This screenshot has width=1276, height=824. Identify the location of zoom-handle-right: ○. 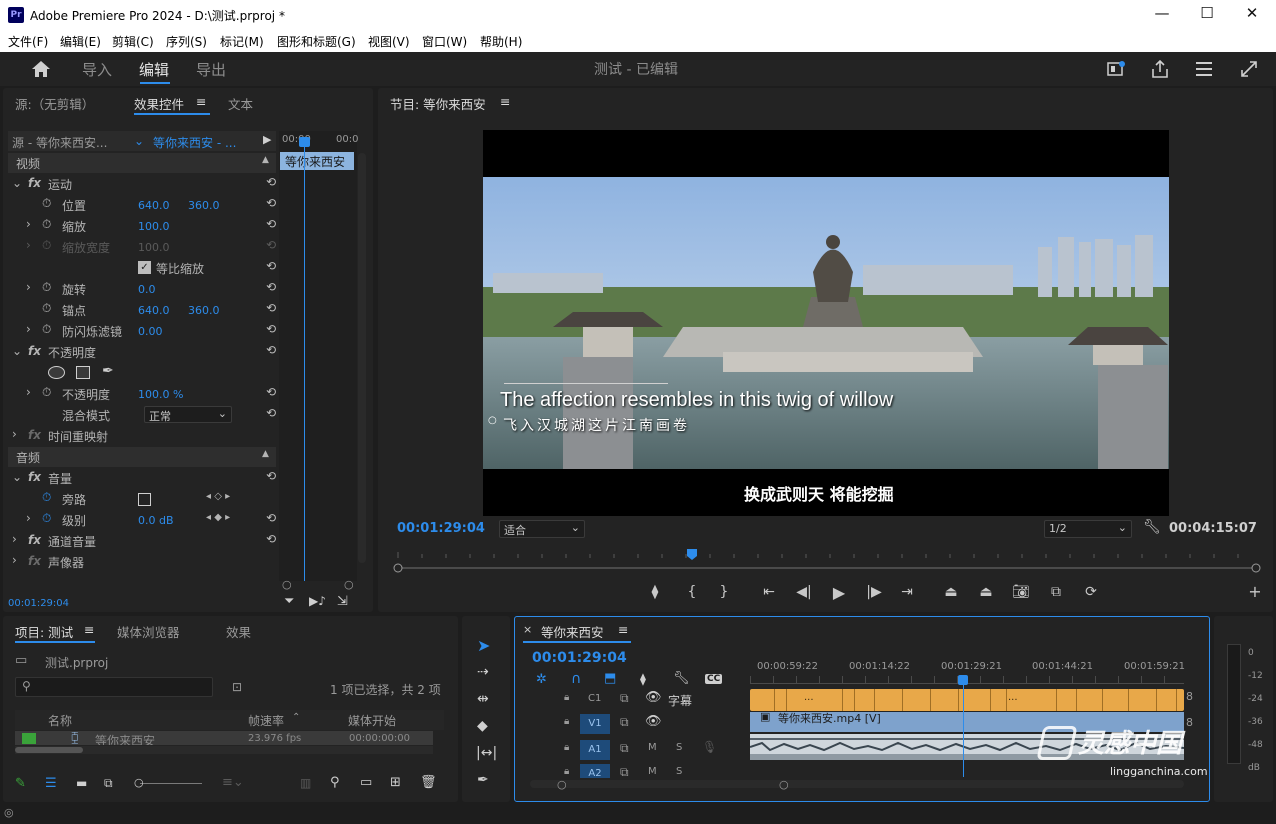
(349, 584).